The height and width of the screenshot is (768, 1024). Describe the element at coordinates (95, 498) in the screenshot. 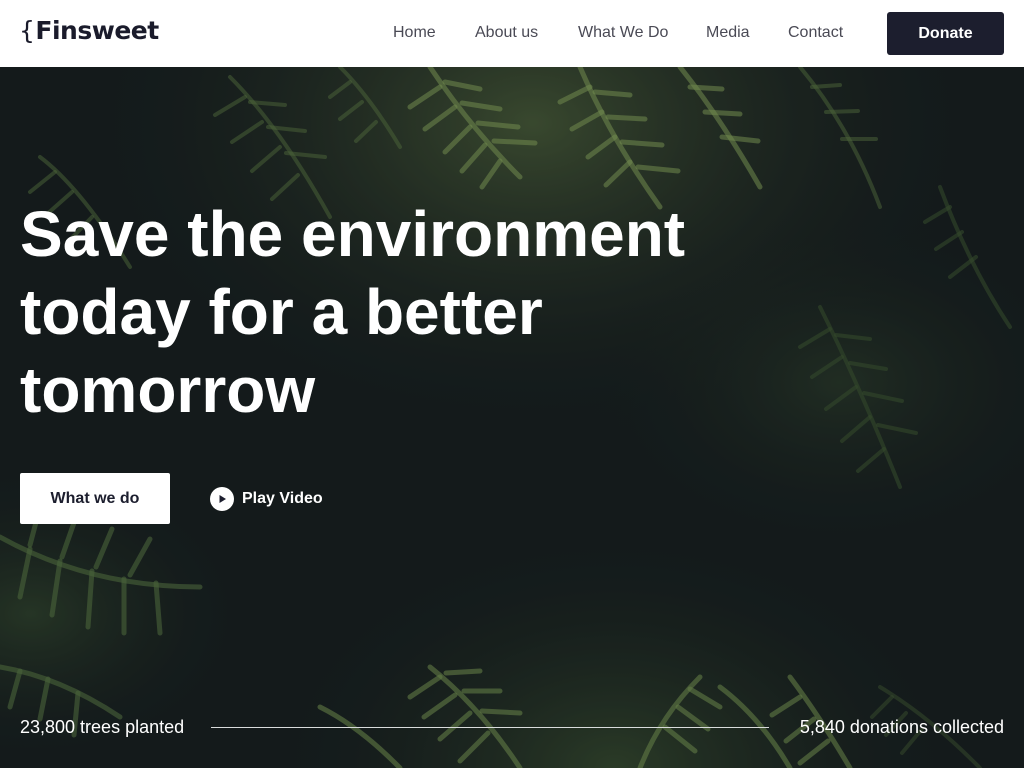

I see `what-we-do-button: What we do` at that location.